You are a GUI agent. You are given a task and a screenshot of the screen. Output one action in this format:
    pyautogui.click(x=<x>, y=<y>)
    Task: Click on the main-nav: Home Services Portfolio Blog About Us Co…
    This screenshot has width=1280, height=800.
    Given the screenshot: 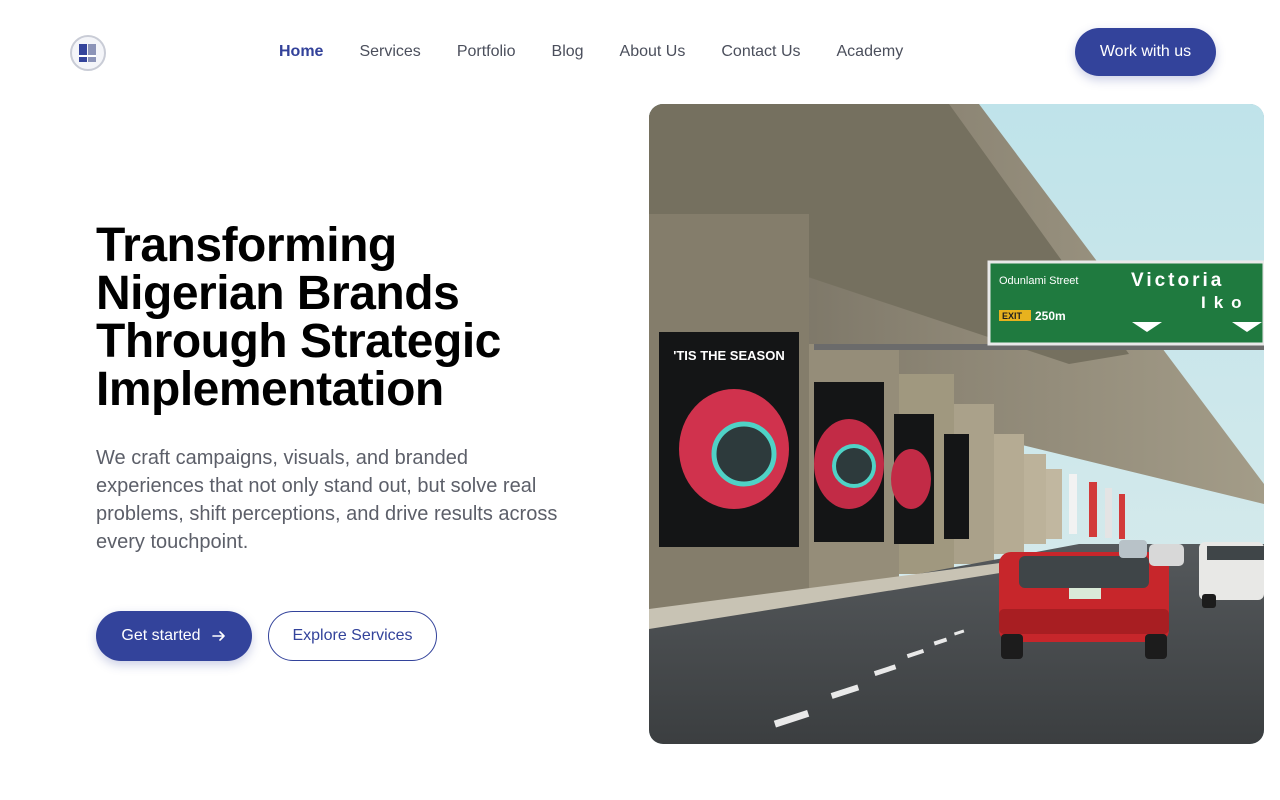 What is the action you would take?
    pyautogui.click(x=591, y=52)
    